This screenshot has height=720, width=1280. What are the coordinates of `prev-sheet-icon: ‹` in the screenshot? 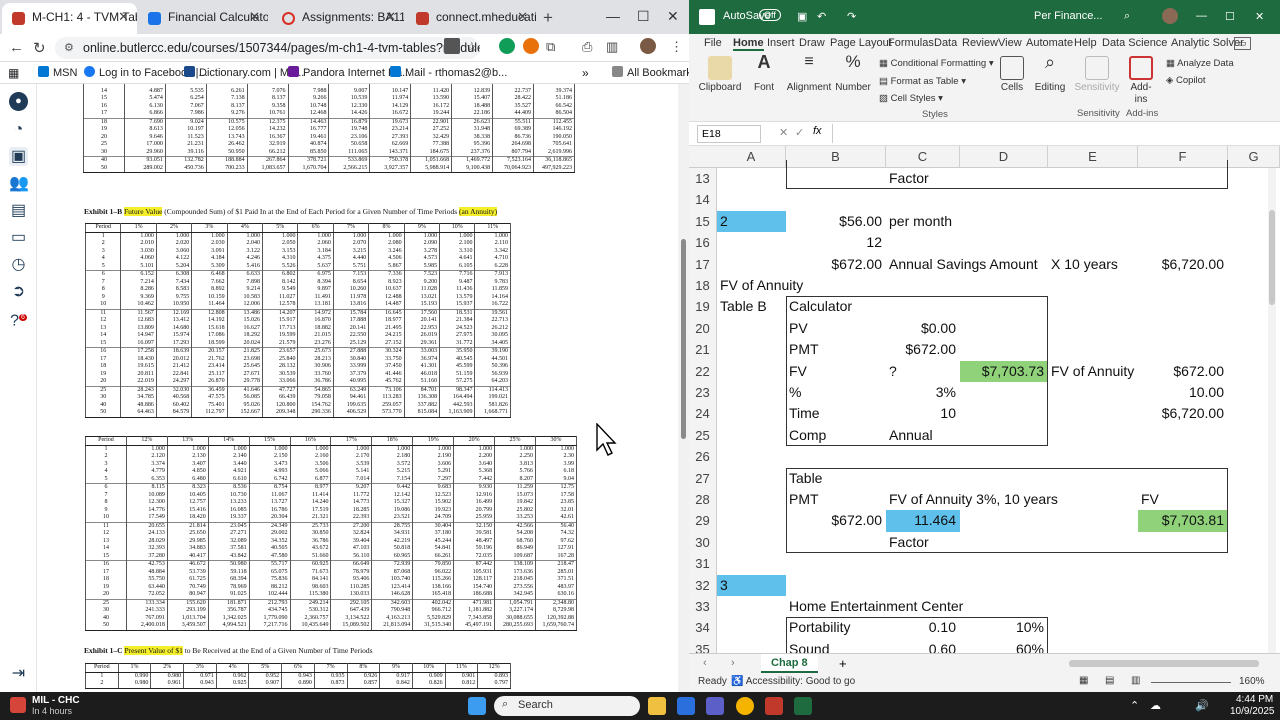 It's located at (705, 663).